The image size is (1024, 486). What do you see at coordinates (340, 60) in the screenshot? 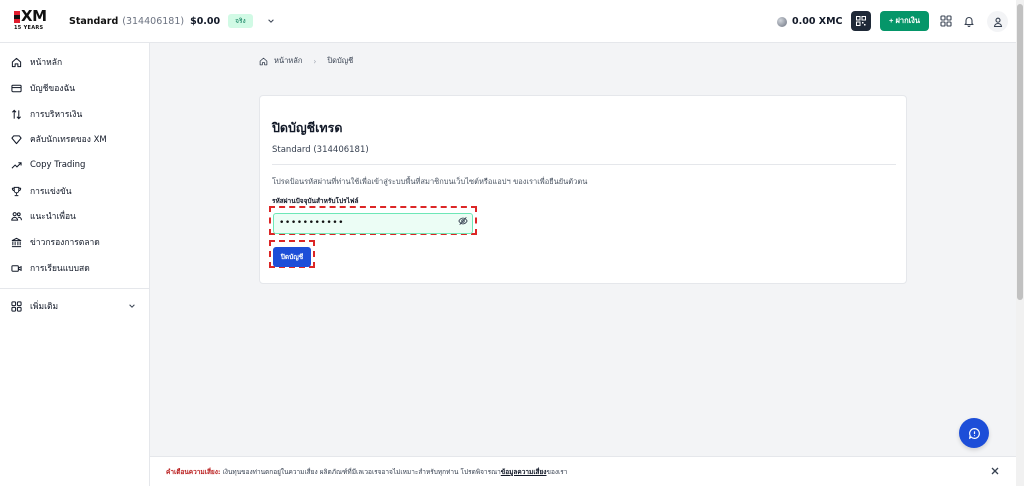
I see `breadcrumb-current: ปิดบัญชี` at bounding box center [340, 60].